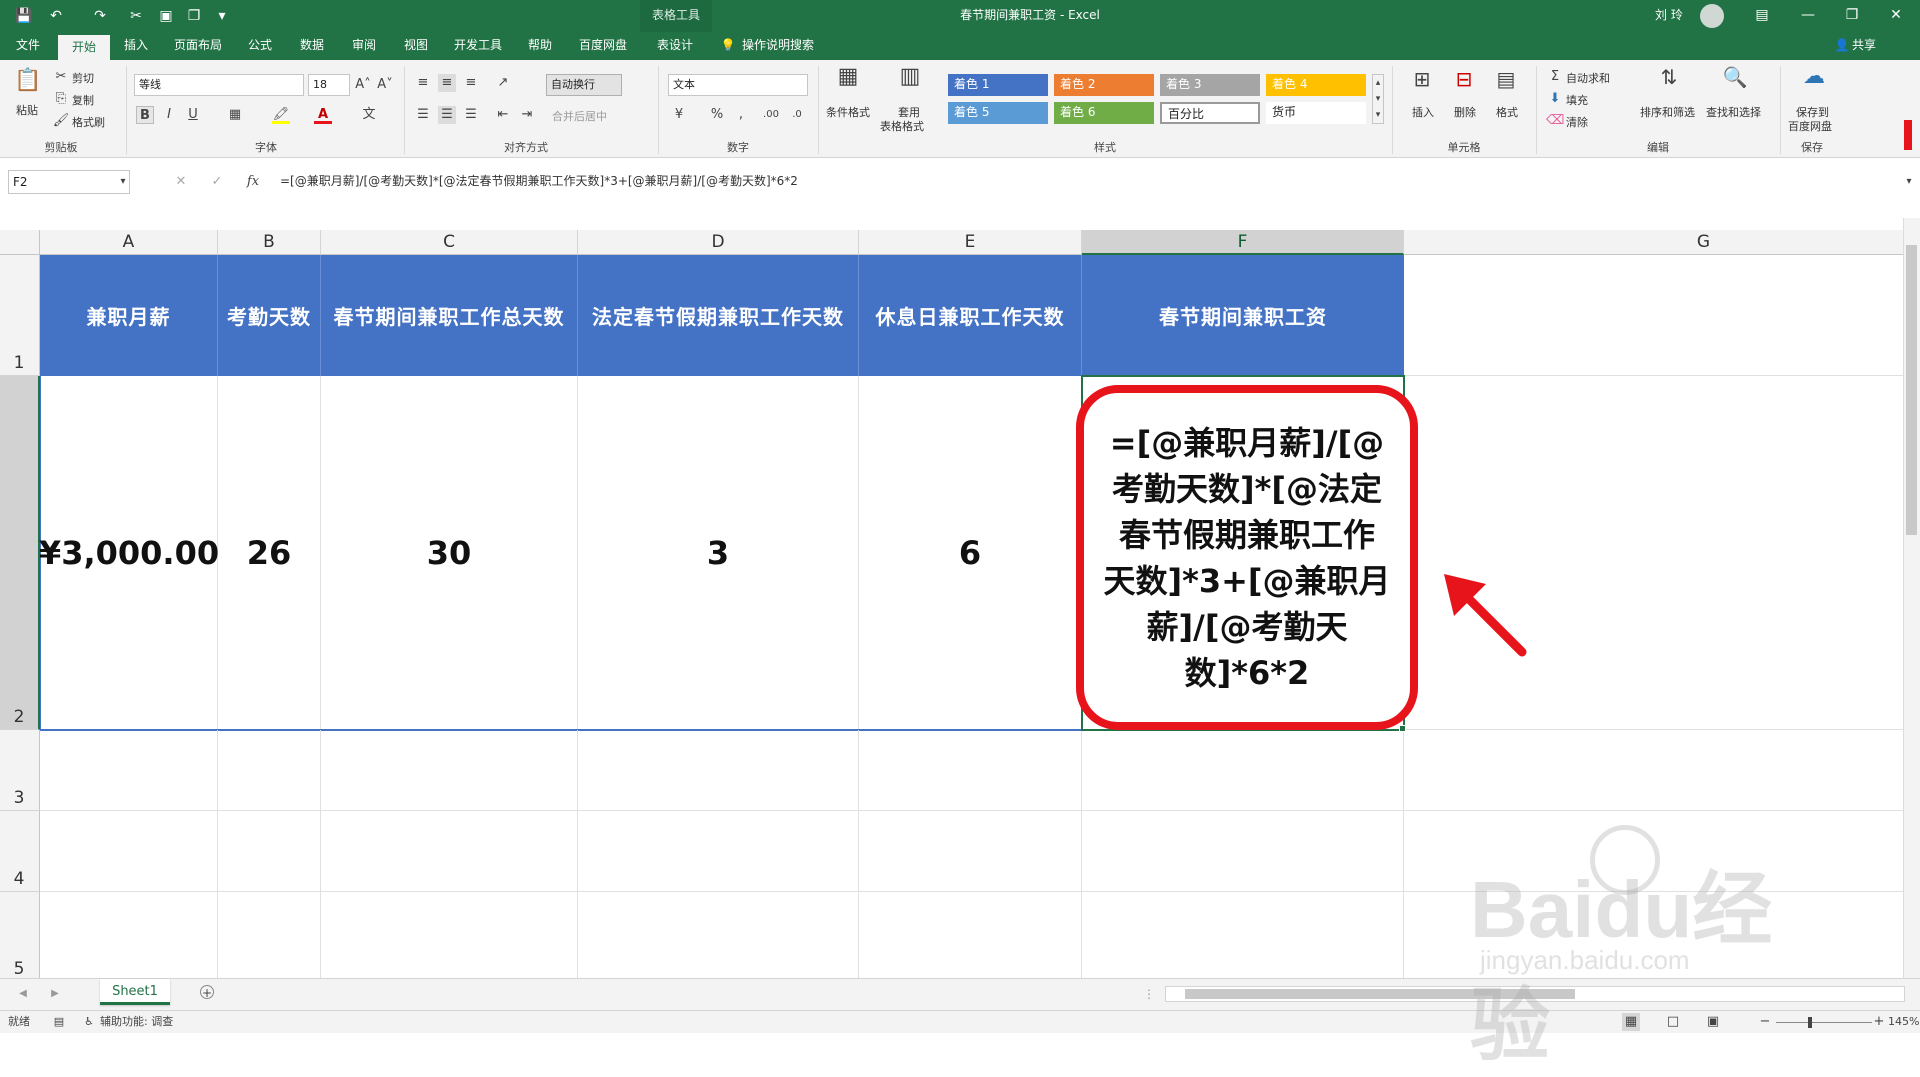 This screenshot has width=1920, height=1077. I want to click on avatar, so click(1712, 16).